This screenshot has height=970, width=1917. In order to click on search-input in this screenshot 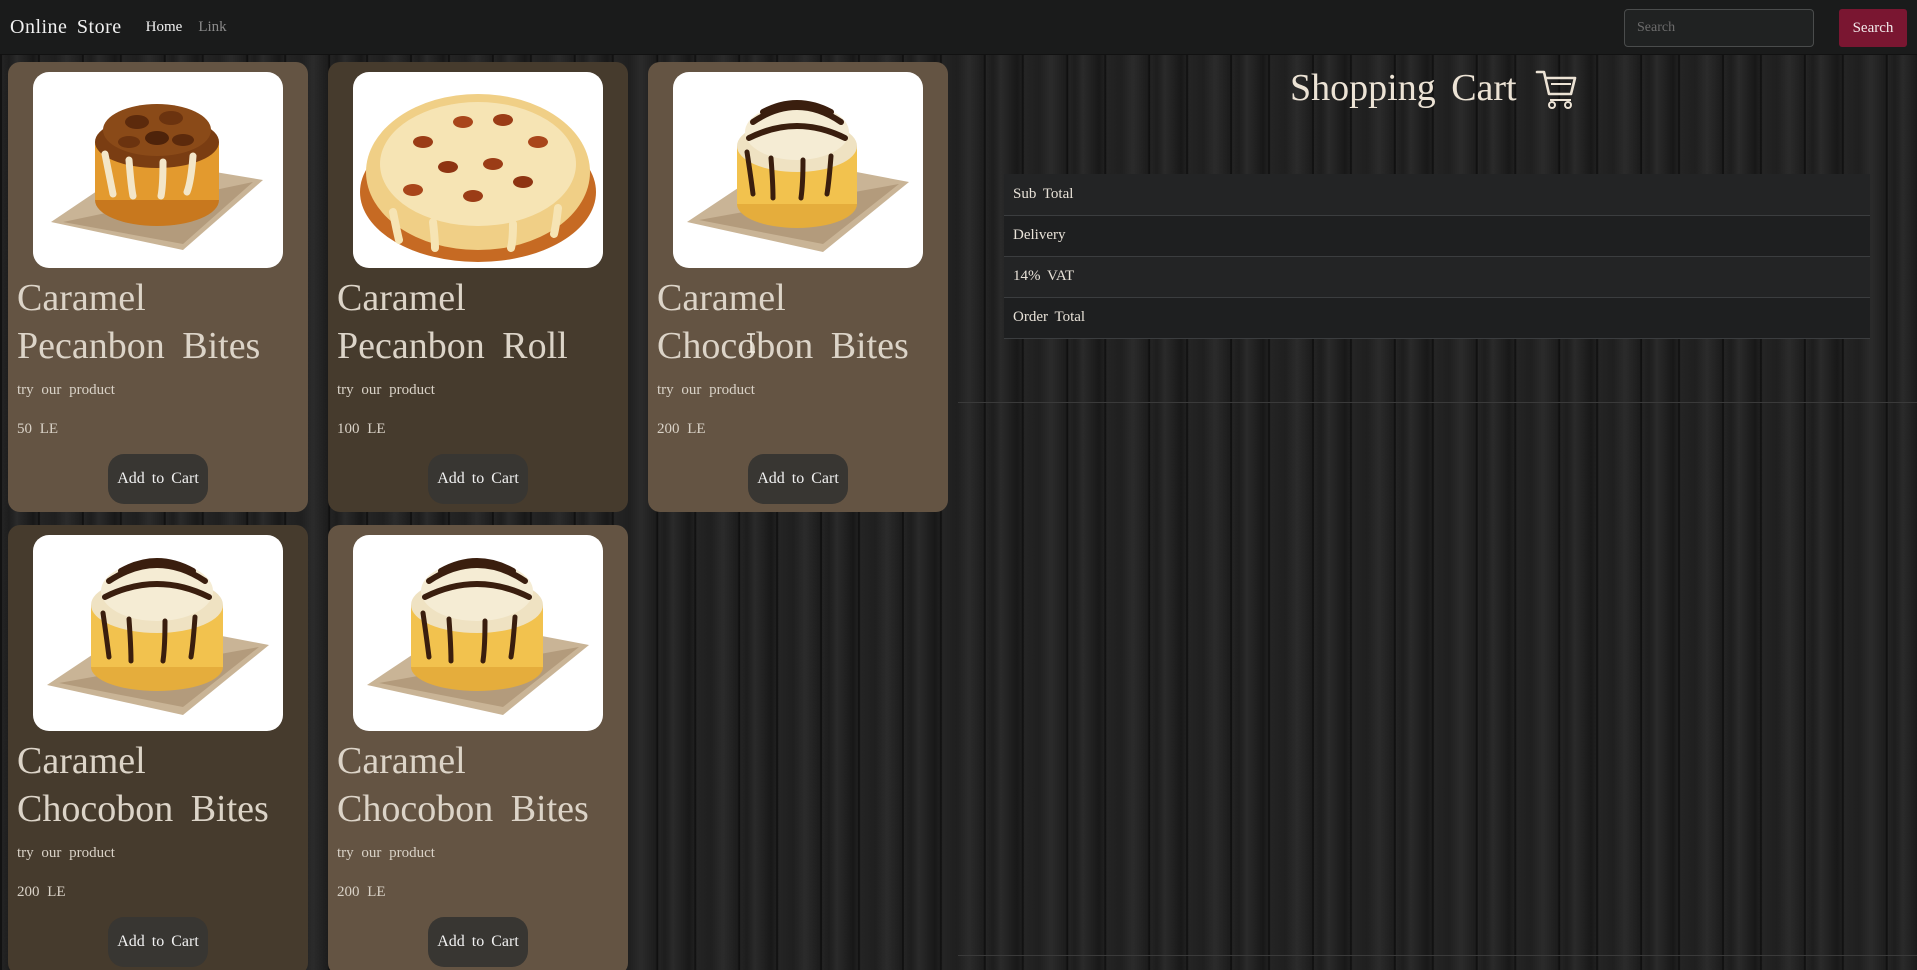, I will do `click(1719, 28)`.